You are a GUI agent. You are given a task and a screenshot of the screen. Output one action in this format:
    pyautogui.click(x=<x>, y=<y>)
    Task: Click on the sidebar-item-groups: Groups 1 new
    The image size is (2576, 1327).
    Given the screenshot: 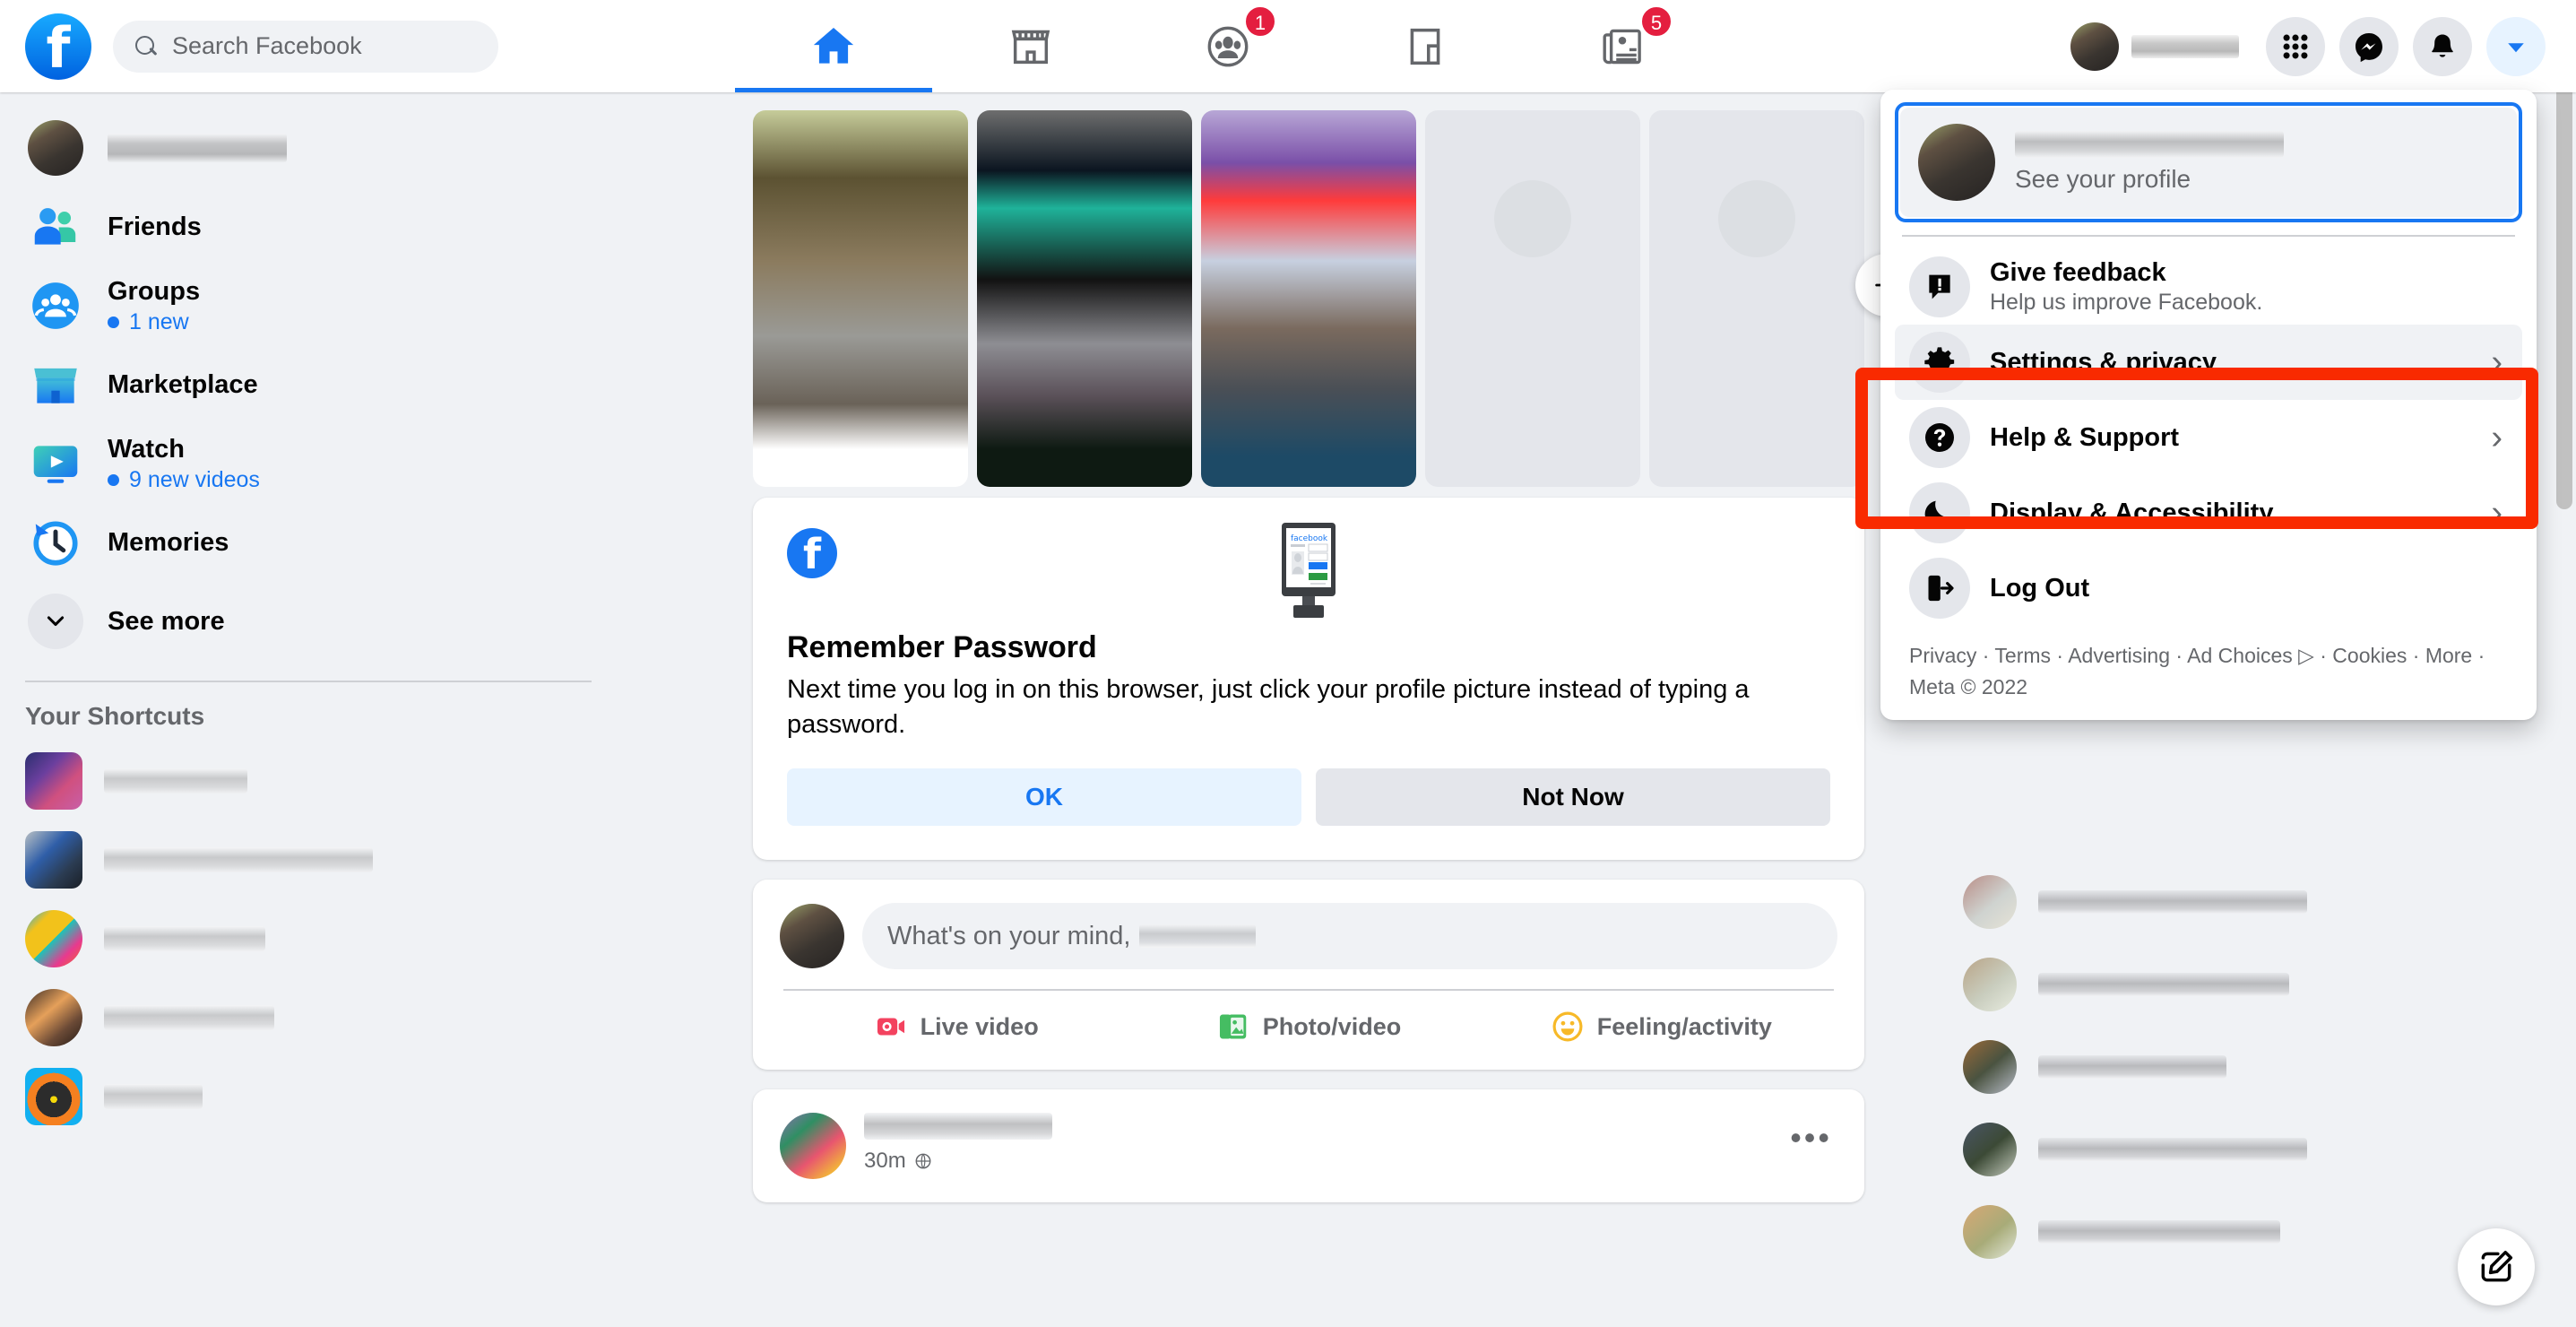 What is the action you would take?
    pyautogui.click(x=304, y=305)
    